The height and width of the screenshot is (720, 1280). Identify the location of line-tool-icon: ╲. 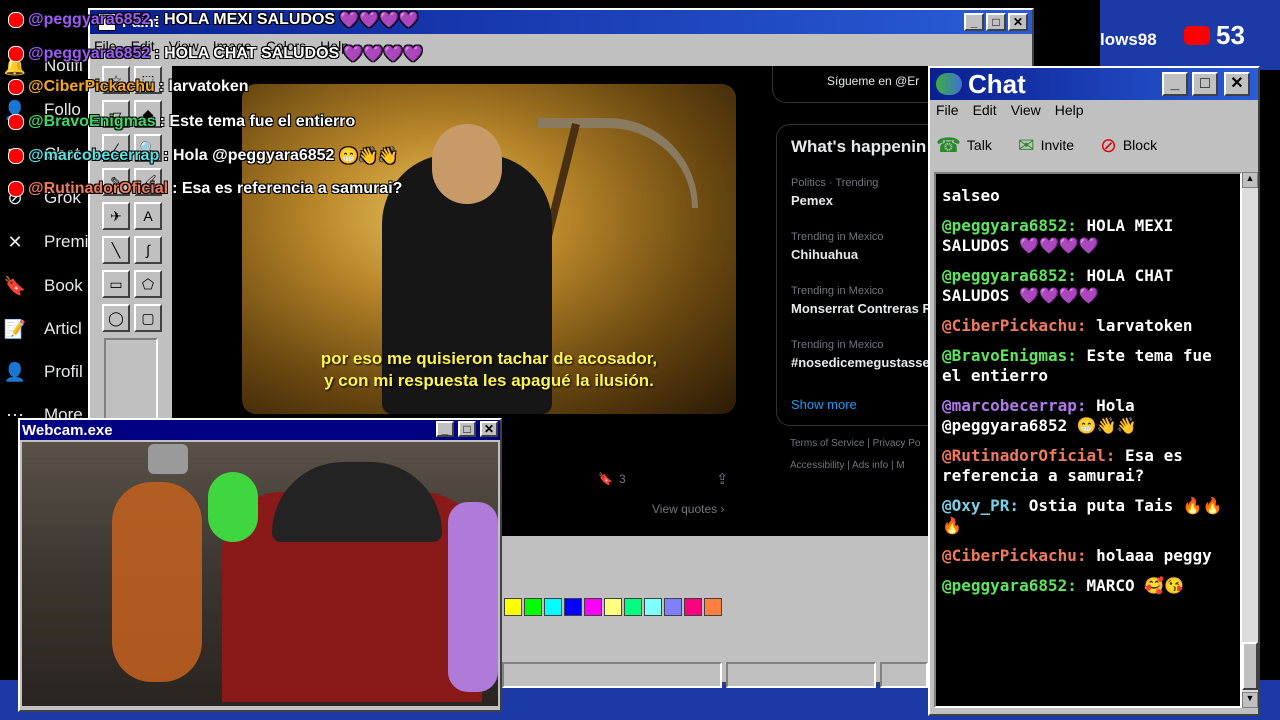
(116, 250).